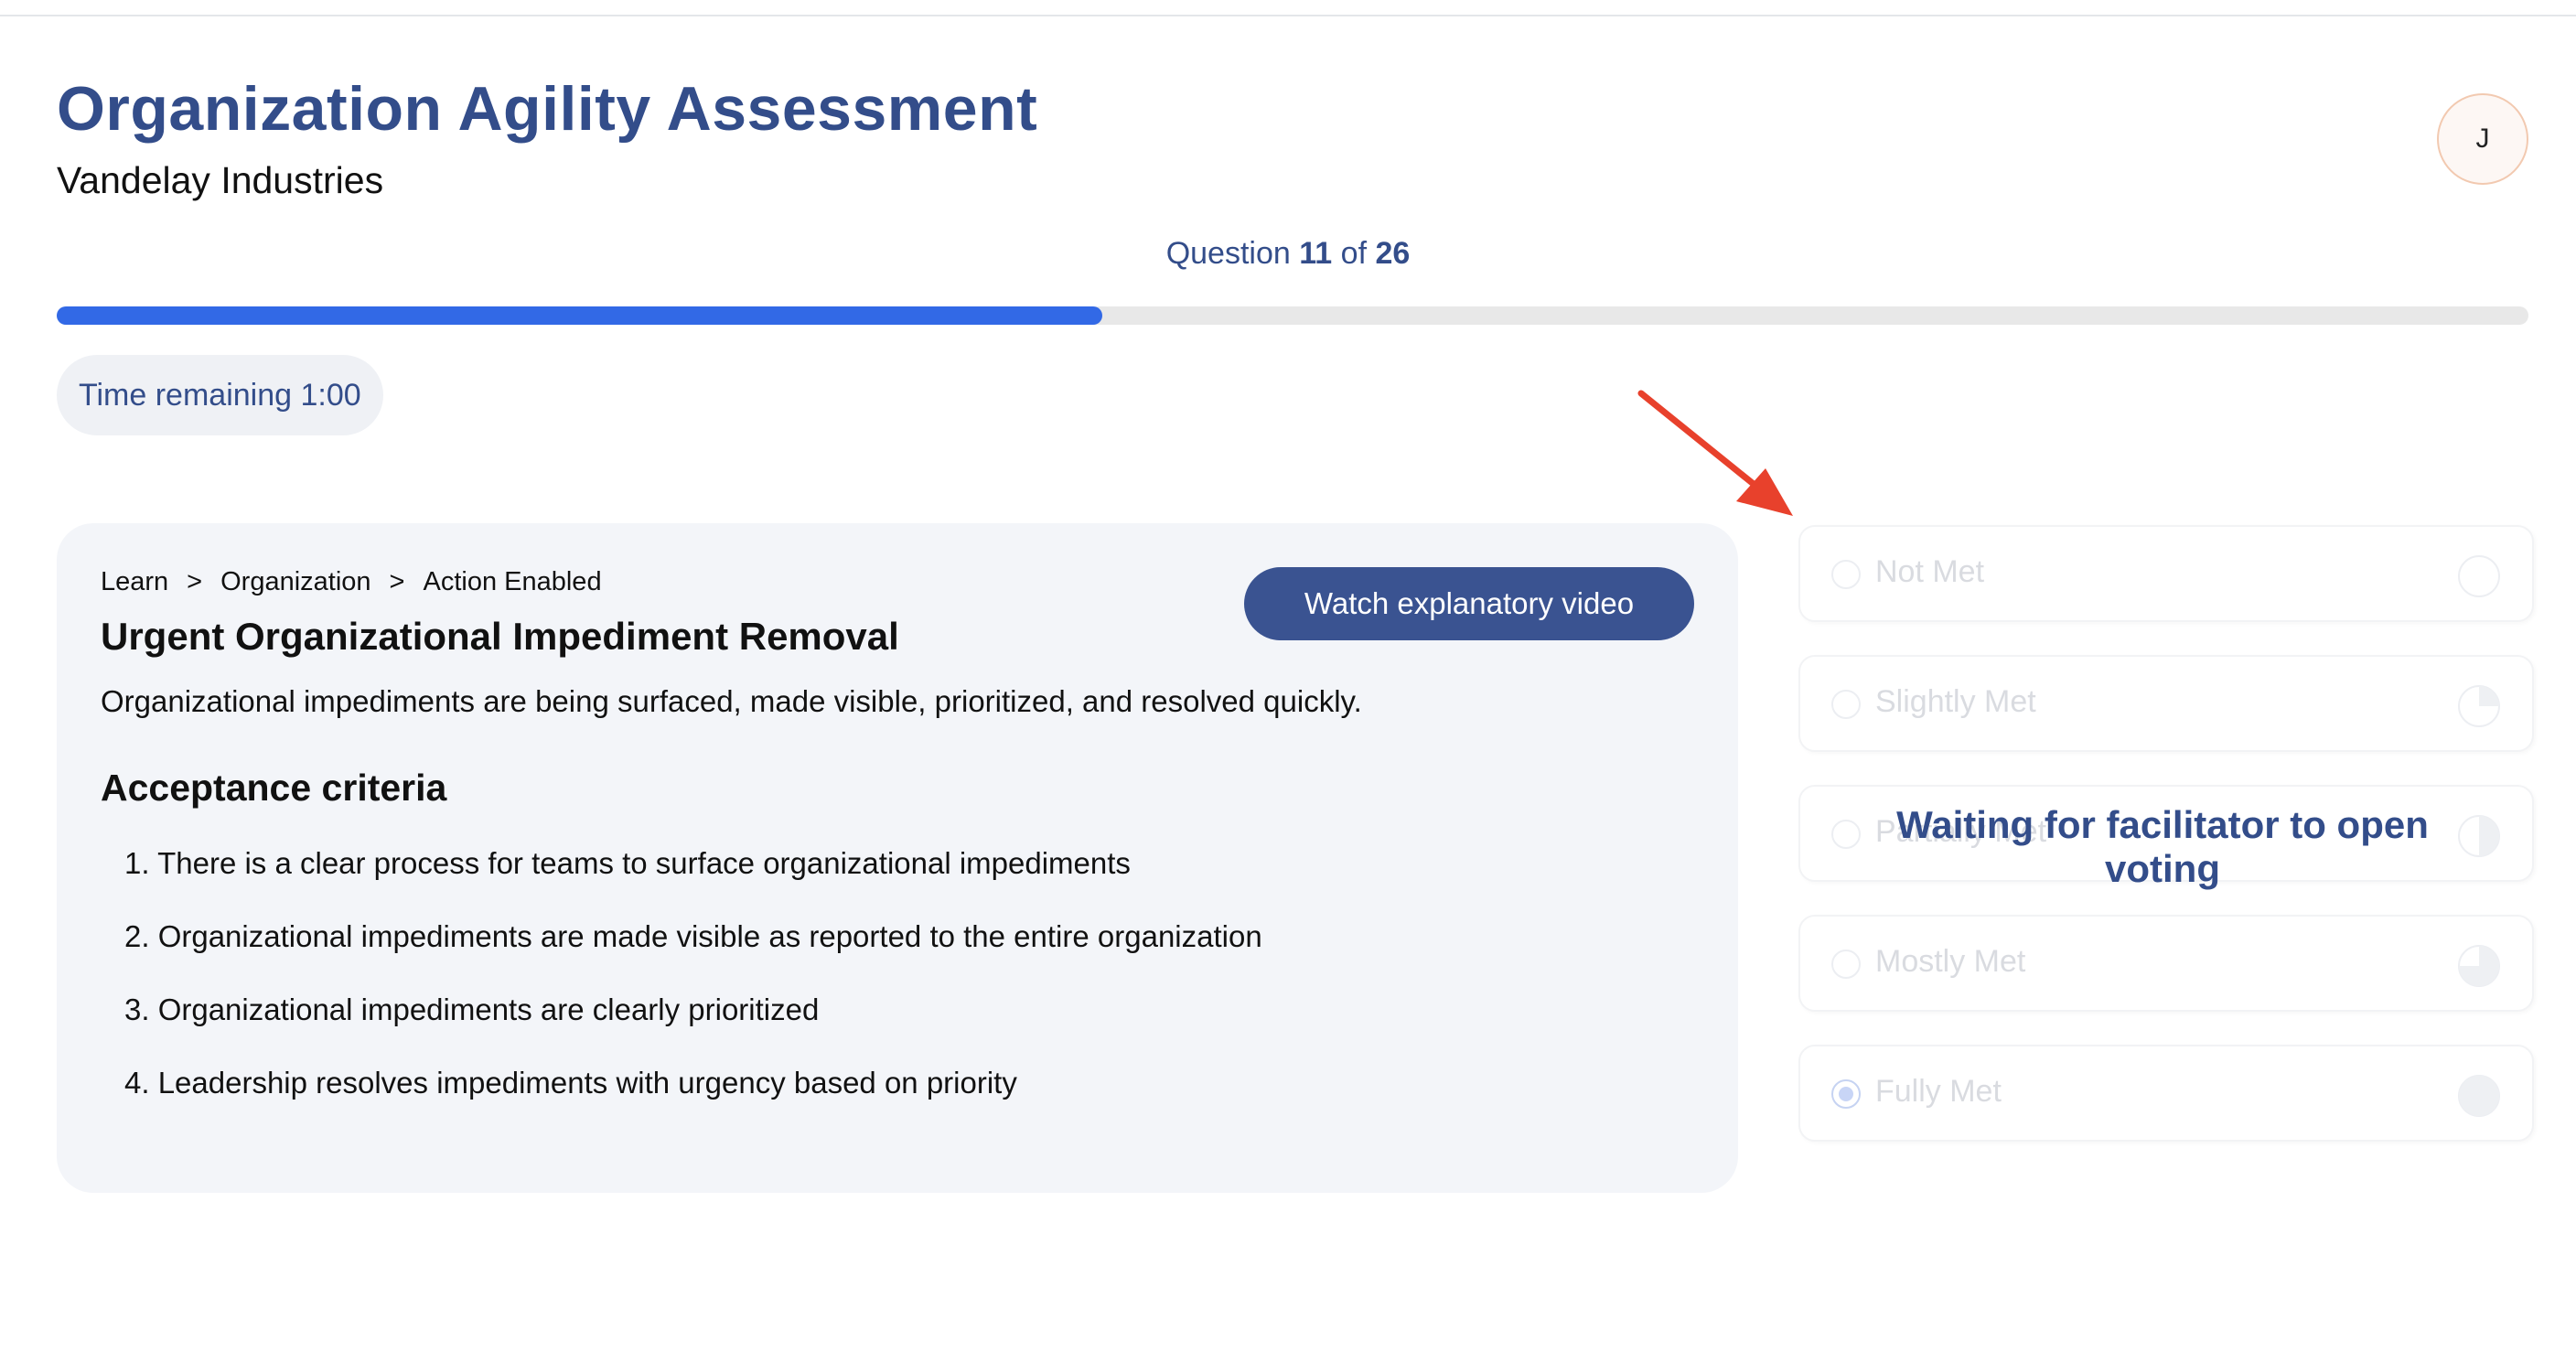  What do you see at coordinates (135, 582) in the screenshot?
I see `breadcrumb-item-learn: Learn` at bounding box center [135, 582].